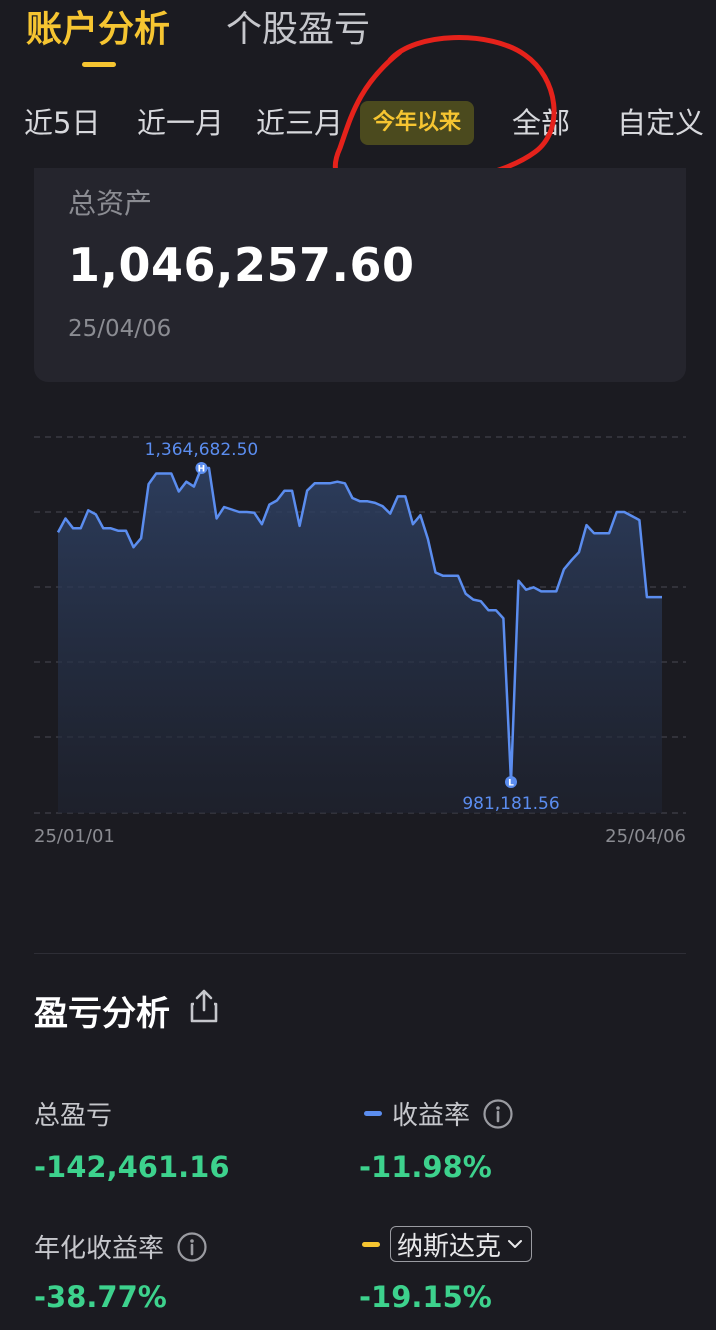 Image resolution: width=716 pixels, height=1330 pixels. Describe the element at coordinates (645, 836) in the screenshot. I see `x-axis-end-label: 25/04/06` at that location.